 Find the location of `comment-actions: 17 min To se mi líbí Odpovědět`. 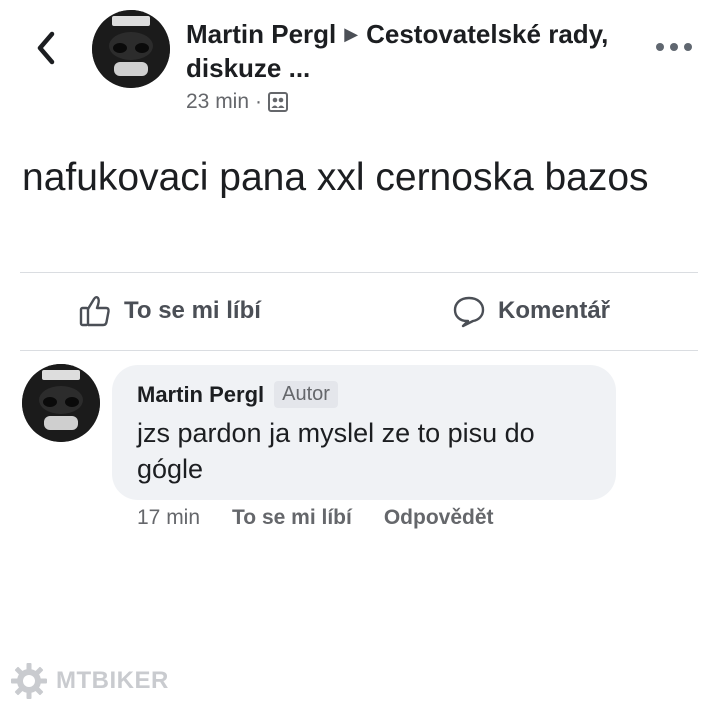

comment-actions: 17 min To se mi líbí Odpovědět is located at coordinates (315, 518).